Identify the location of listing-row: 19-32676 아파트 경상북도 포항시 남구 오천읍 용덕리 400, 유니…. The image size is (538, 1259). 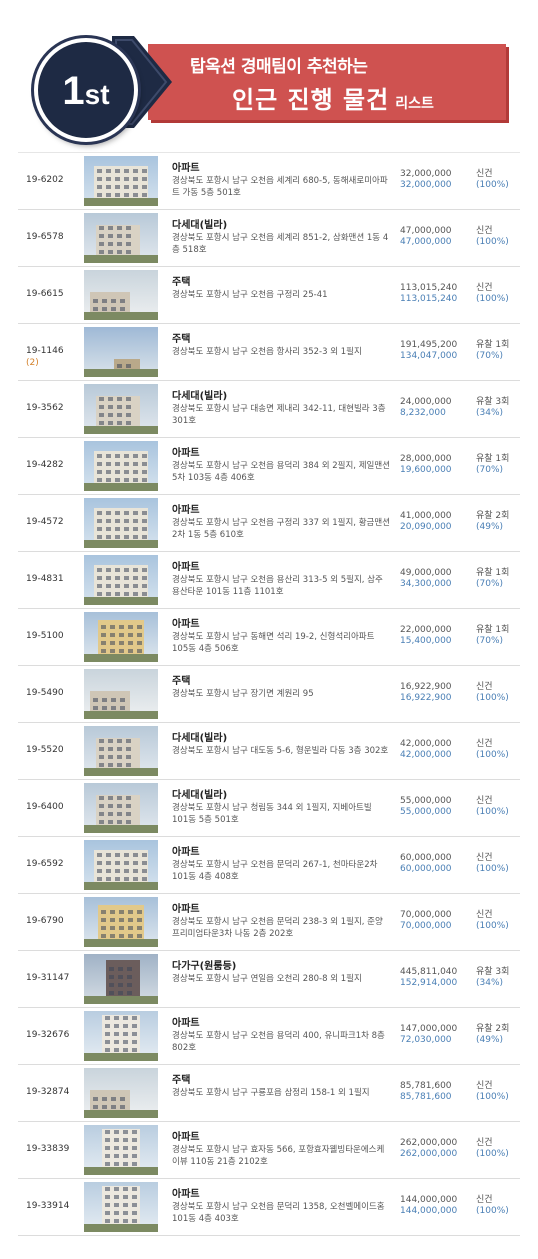
(269, 1036).